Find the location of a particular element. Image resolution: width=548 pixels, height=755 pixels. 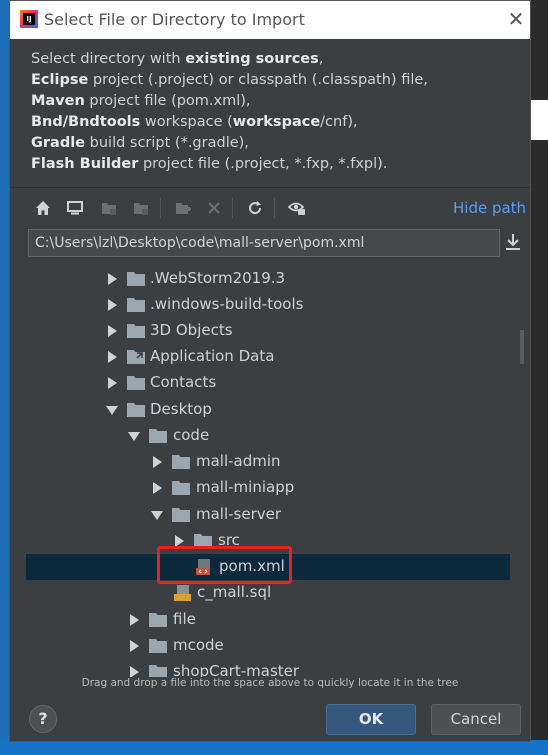

tree-item-label: mcode is located at coordinates (198, 645).